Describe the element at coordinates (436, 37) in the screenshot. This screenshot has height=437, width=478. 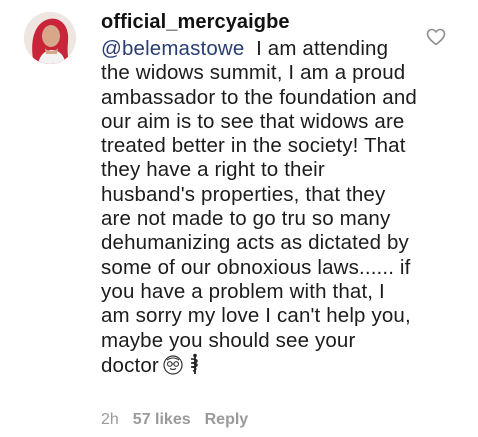
I see `like-heart-icon` at that location.